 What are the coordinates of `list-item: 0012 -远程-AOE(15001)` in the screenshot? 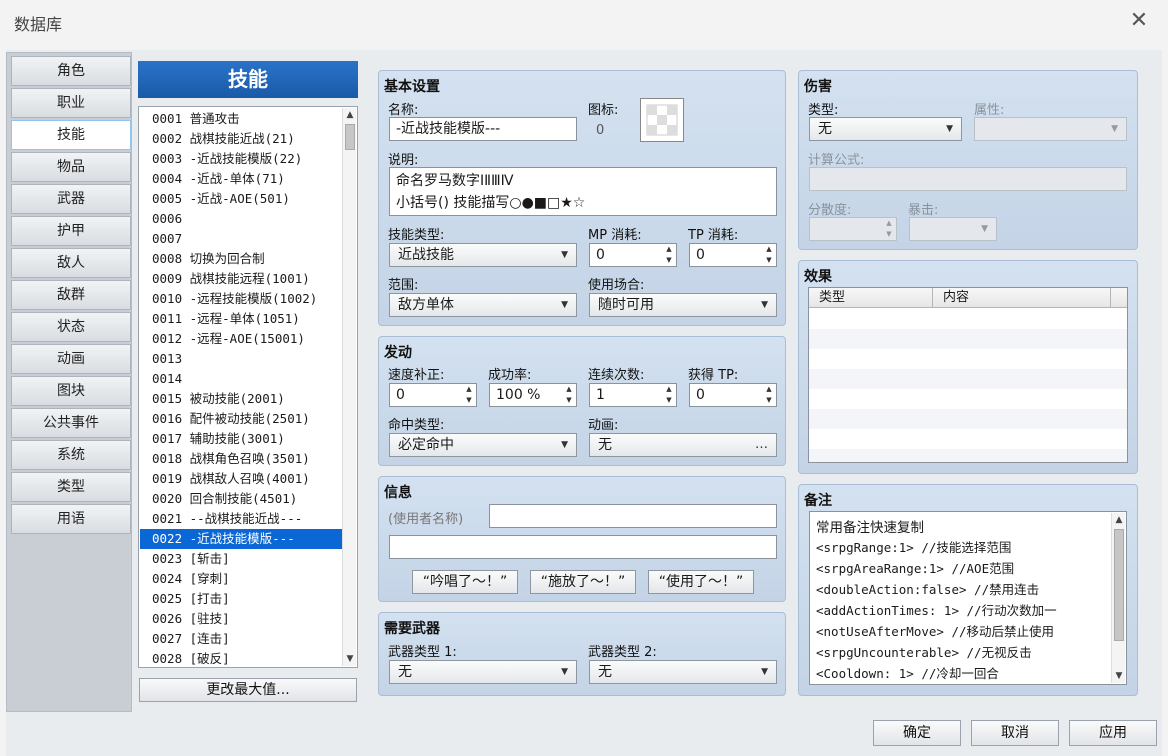 It's located at (241, 339).